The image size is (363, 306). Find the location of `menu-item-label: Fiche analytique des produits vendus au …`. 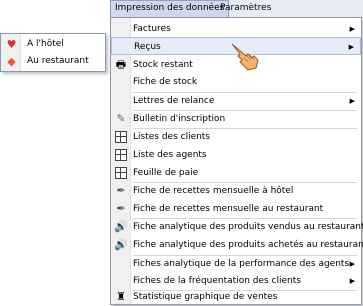

menu-item-label: Fiche analytique des produits vendus au … is located at coordinates (248, 227).